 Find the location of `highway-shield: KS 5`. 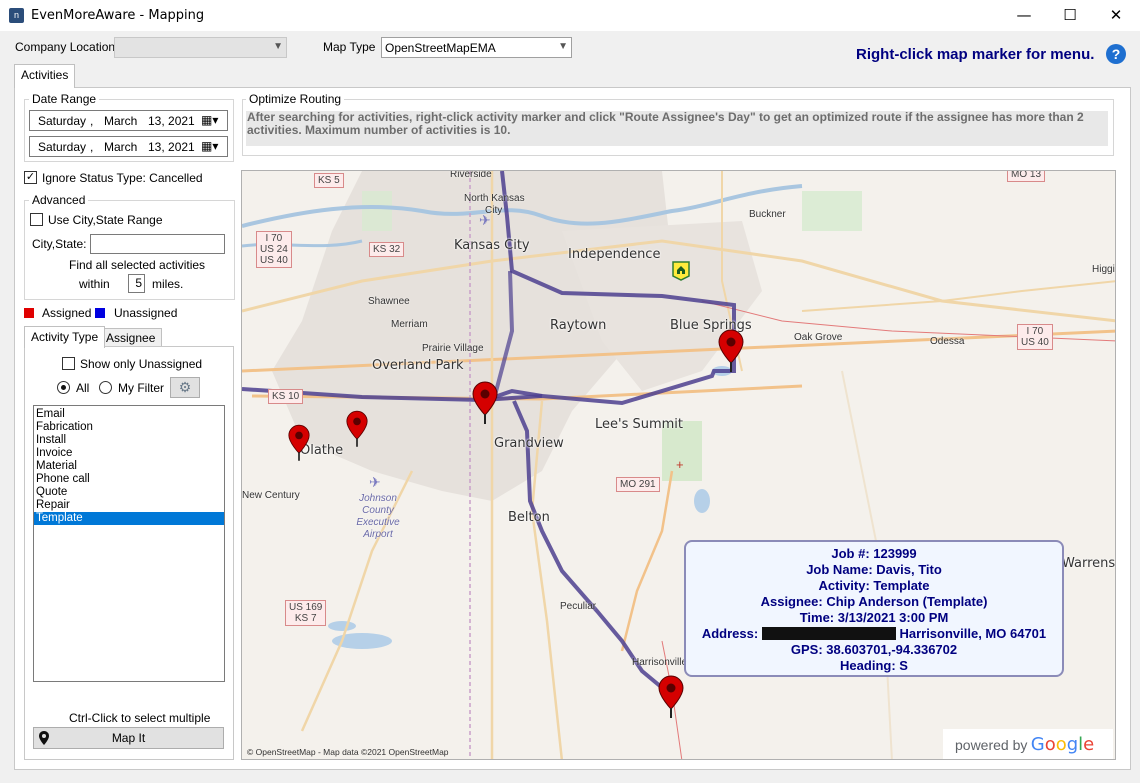

highway-shield: KS 5 is located at coordinates (329, 180).